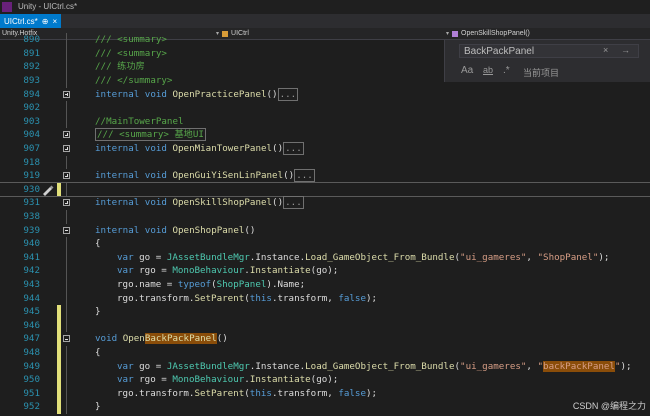 Image resolution: width=650 pixels, height=416 pixels. I want to click on line-number: 907, so click(31, 148).